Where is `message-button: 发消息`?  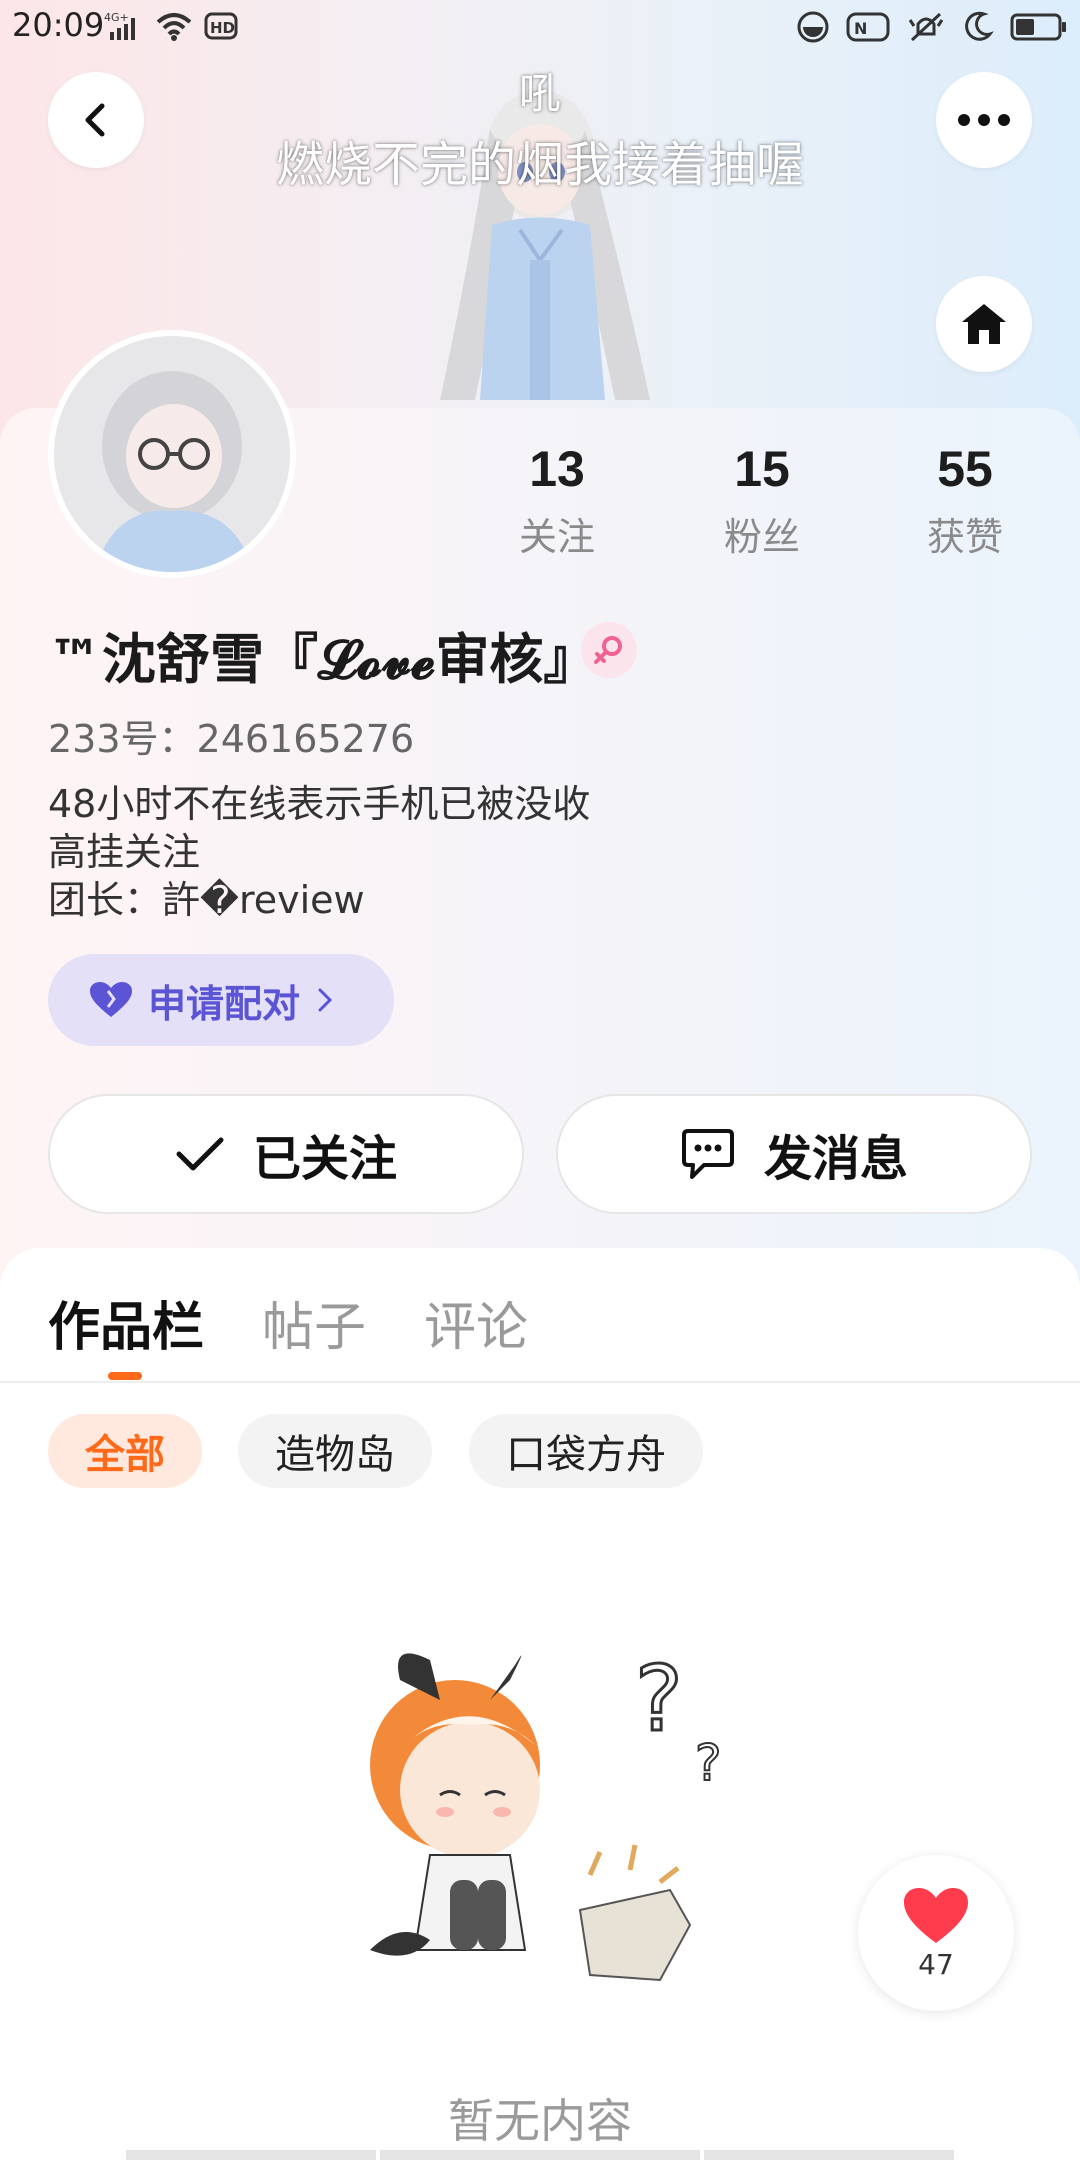 message-button: 发消息 is located at coordinates (794, 1154).